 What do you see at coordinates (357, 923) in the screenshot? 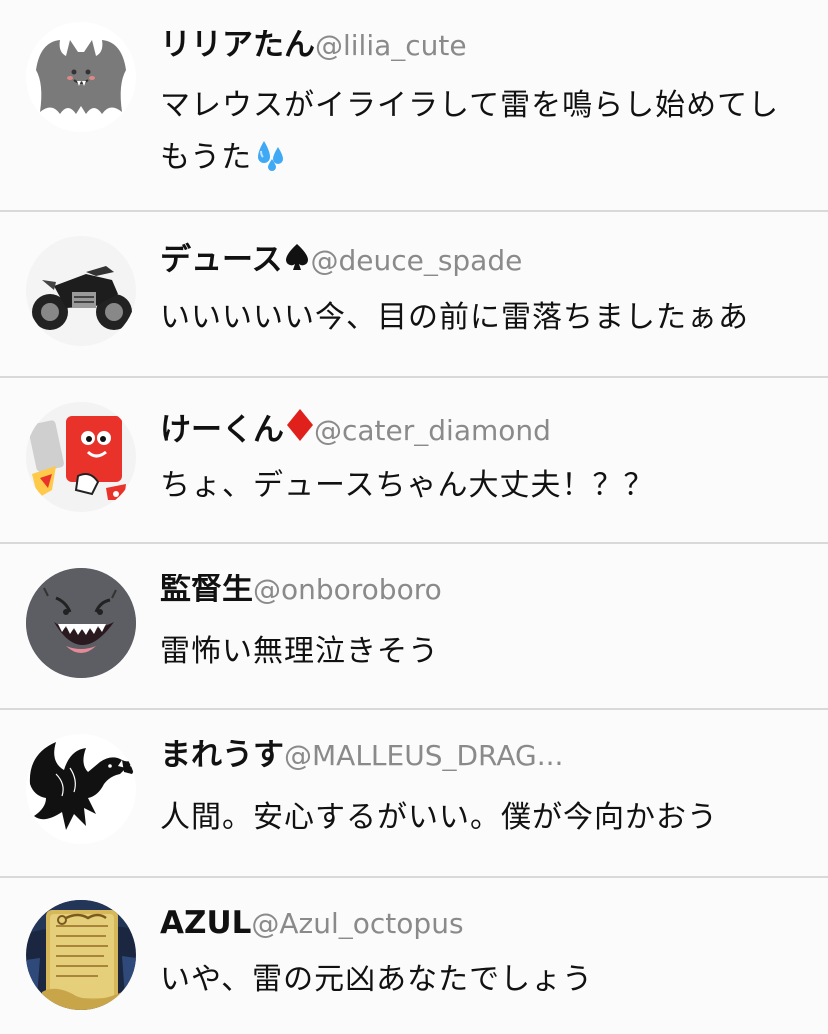
I see `handle: @Azul_octopus` at bounding box center [357, 923].